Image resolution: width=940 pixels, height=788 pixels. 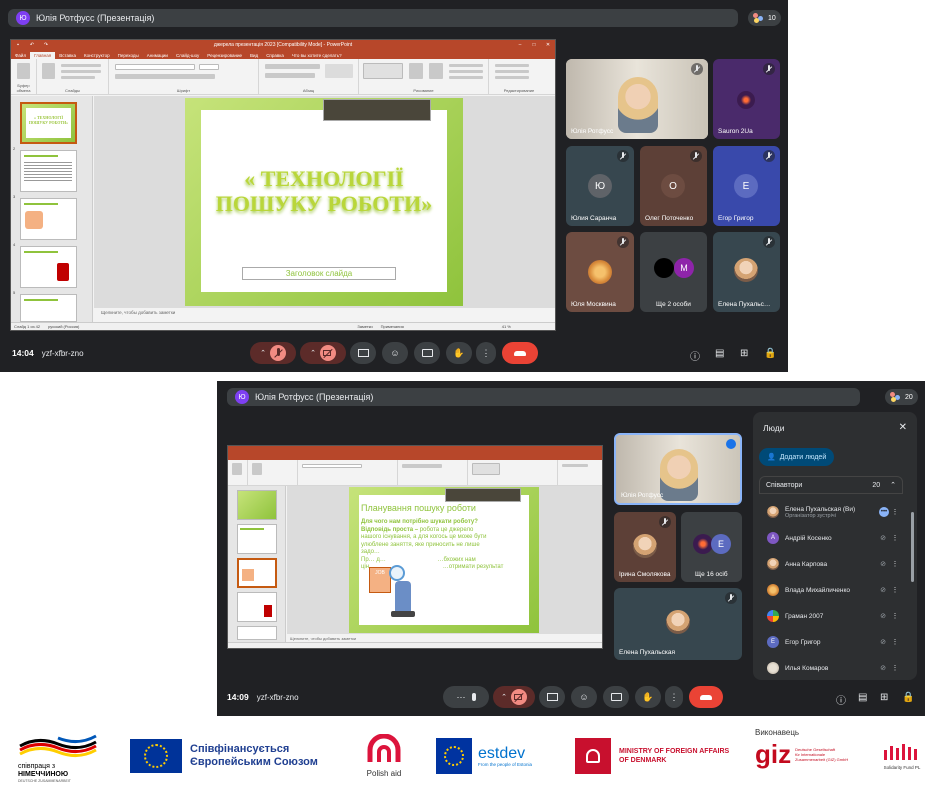 I want to click on tab-slideshow: Слайд-шоу, so click(x=187, y=55).